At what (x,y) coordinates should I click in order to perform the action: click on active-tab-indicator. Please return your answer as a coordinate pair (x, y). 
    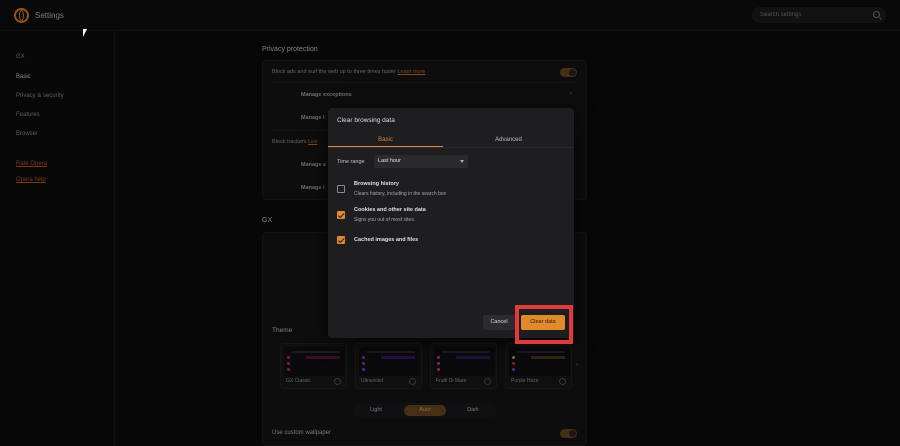
    Looking at the image, I should click on (385, 146).